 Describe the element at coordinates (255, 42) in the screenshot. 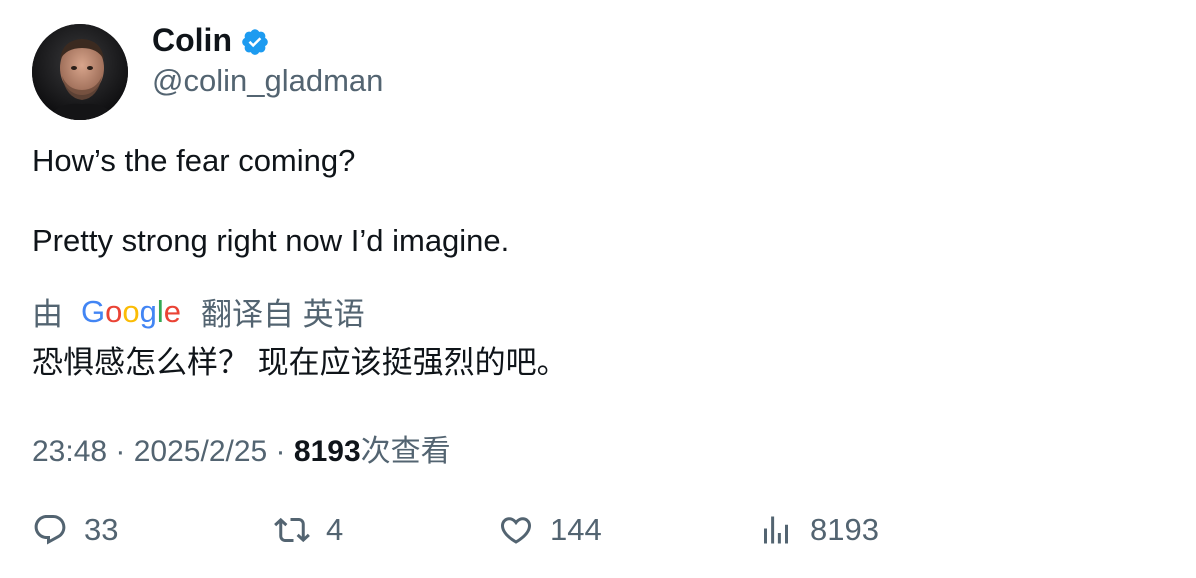

I see `verified-badge-icon` at that location.